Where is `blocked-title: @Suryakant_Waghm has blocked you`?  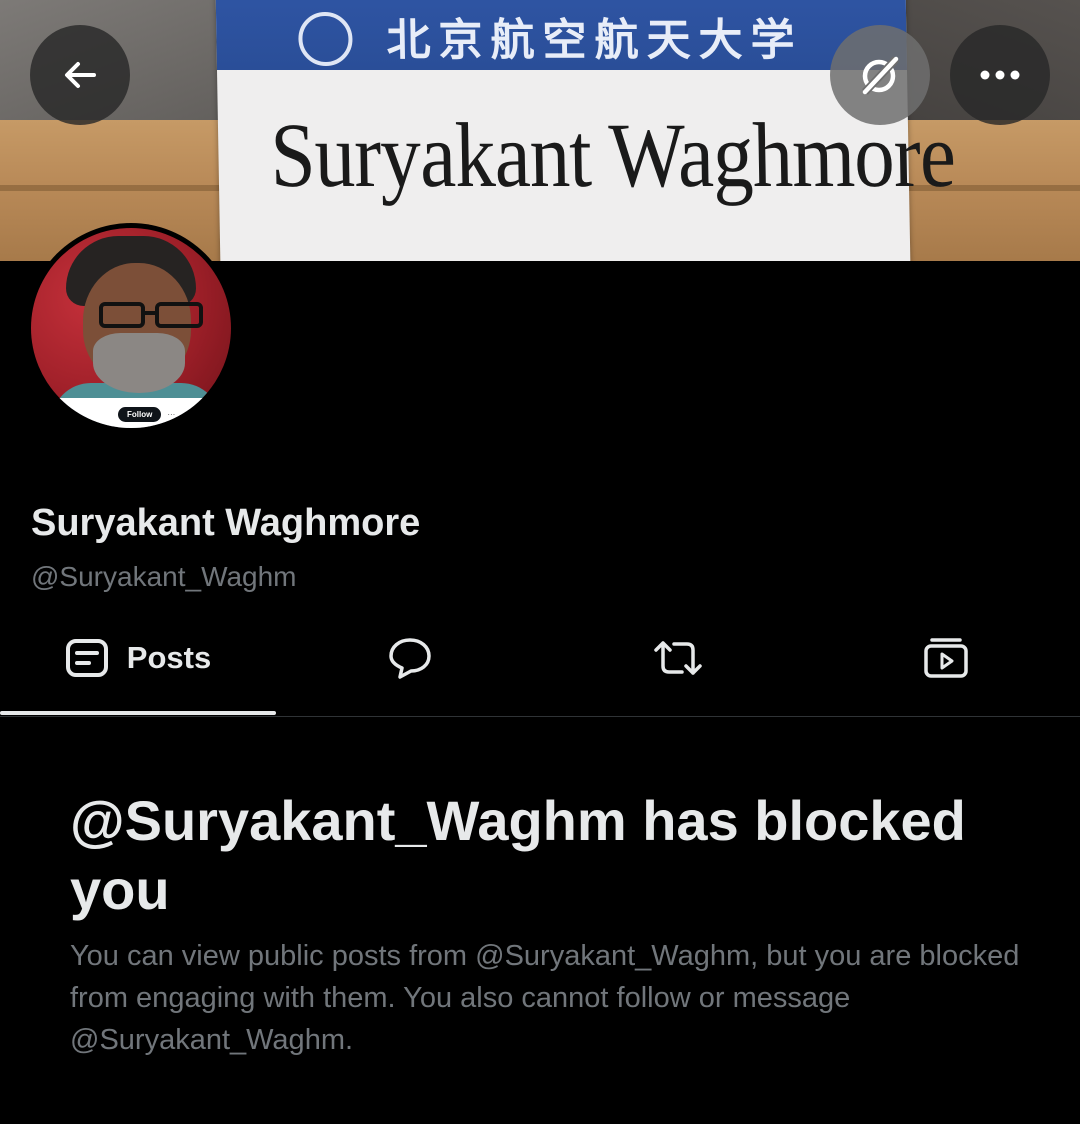 blocked-title: @Suryakant_Waghm has blocked you is located at coordinates (518, 855).